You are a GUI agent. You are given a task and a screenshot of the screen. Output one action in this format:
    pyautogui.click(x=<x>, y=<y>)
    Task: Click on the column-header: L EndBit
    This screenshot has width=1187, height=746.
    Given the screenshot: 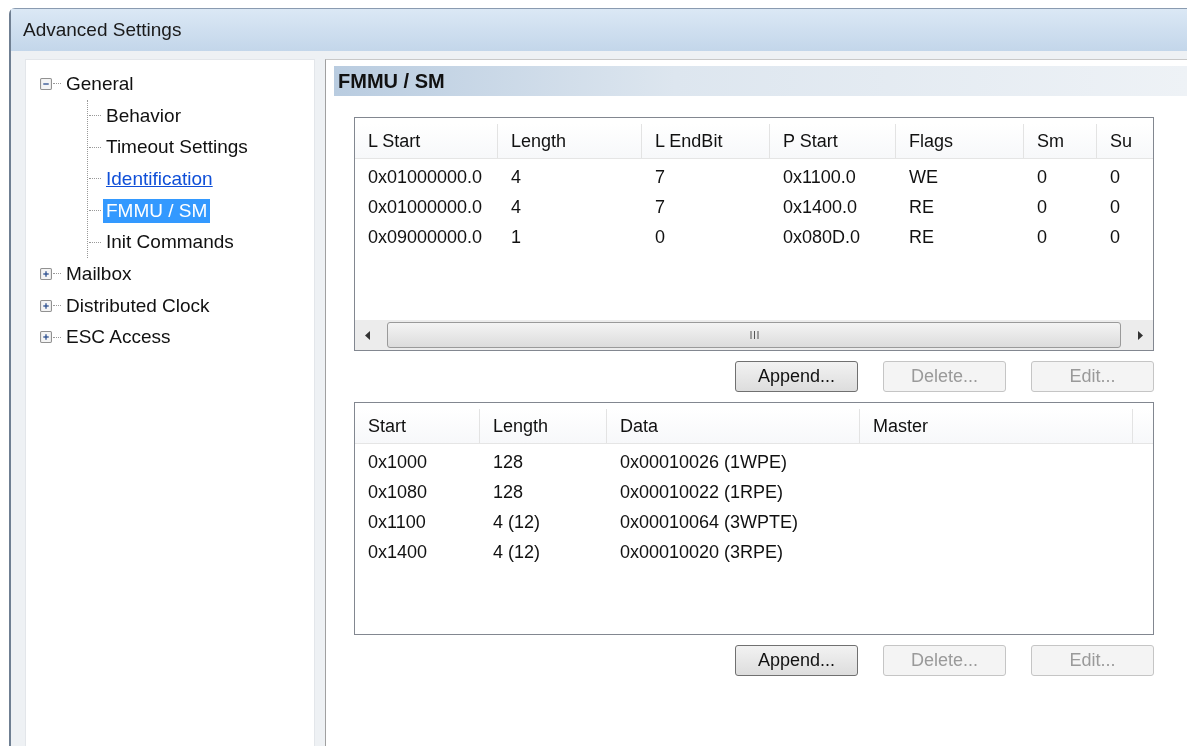 What is the action you would take?
    pyautogui.click(x=706, y=141)
    